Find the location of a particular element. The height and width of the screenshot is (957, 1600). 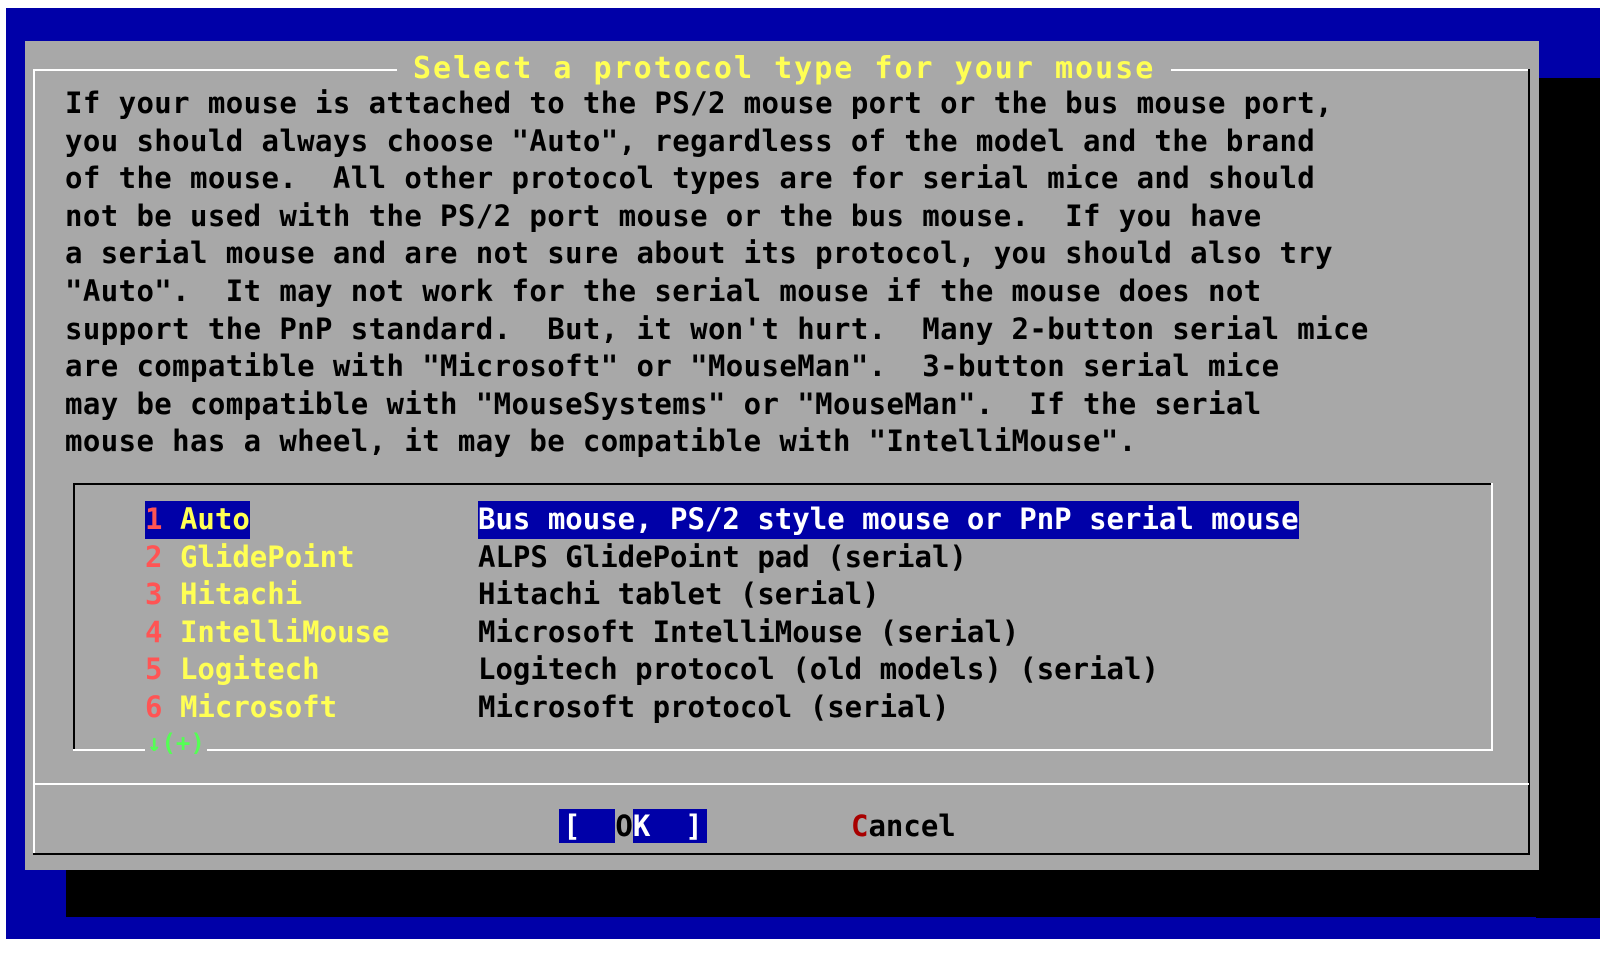

list-item-hotkey: 4 is located at coordinates (154, 631).